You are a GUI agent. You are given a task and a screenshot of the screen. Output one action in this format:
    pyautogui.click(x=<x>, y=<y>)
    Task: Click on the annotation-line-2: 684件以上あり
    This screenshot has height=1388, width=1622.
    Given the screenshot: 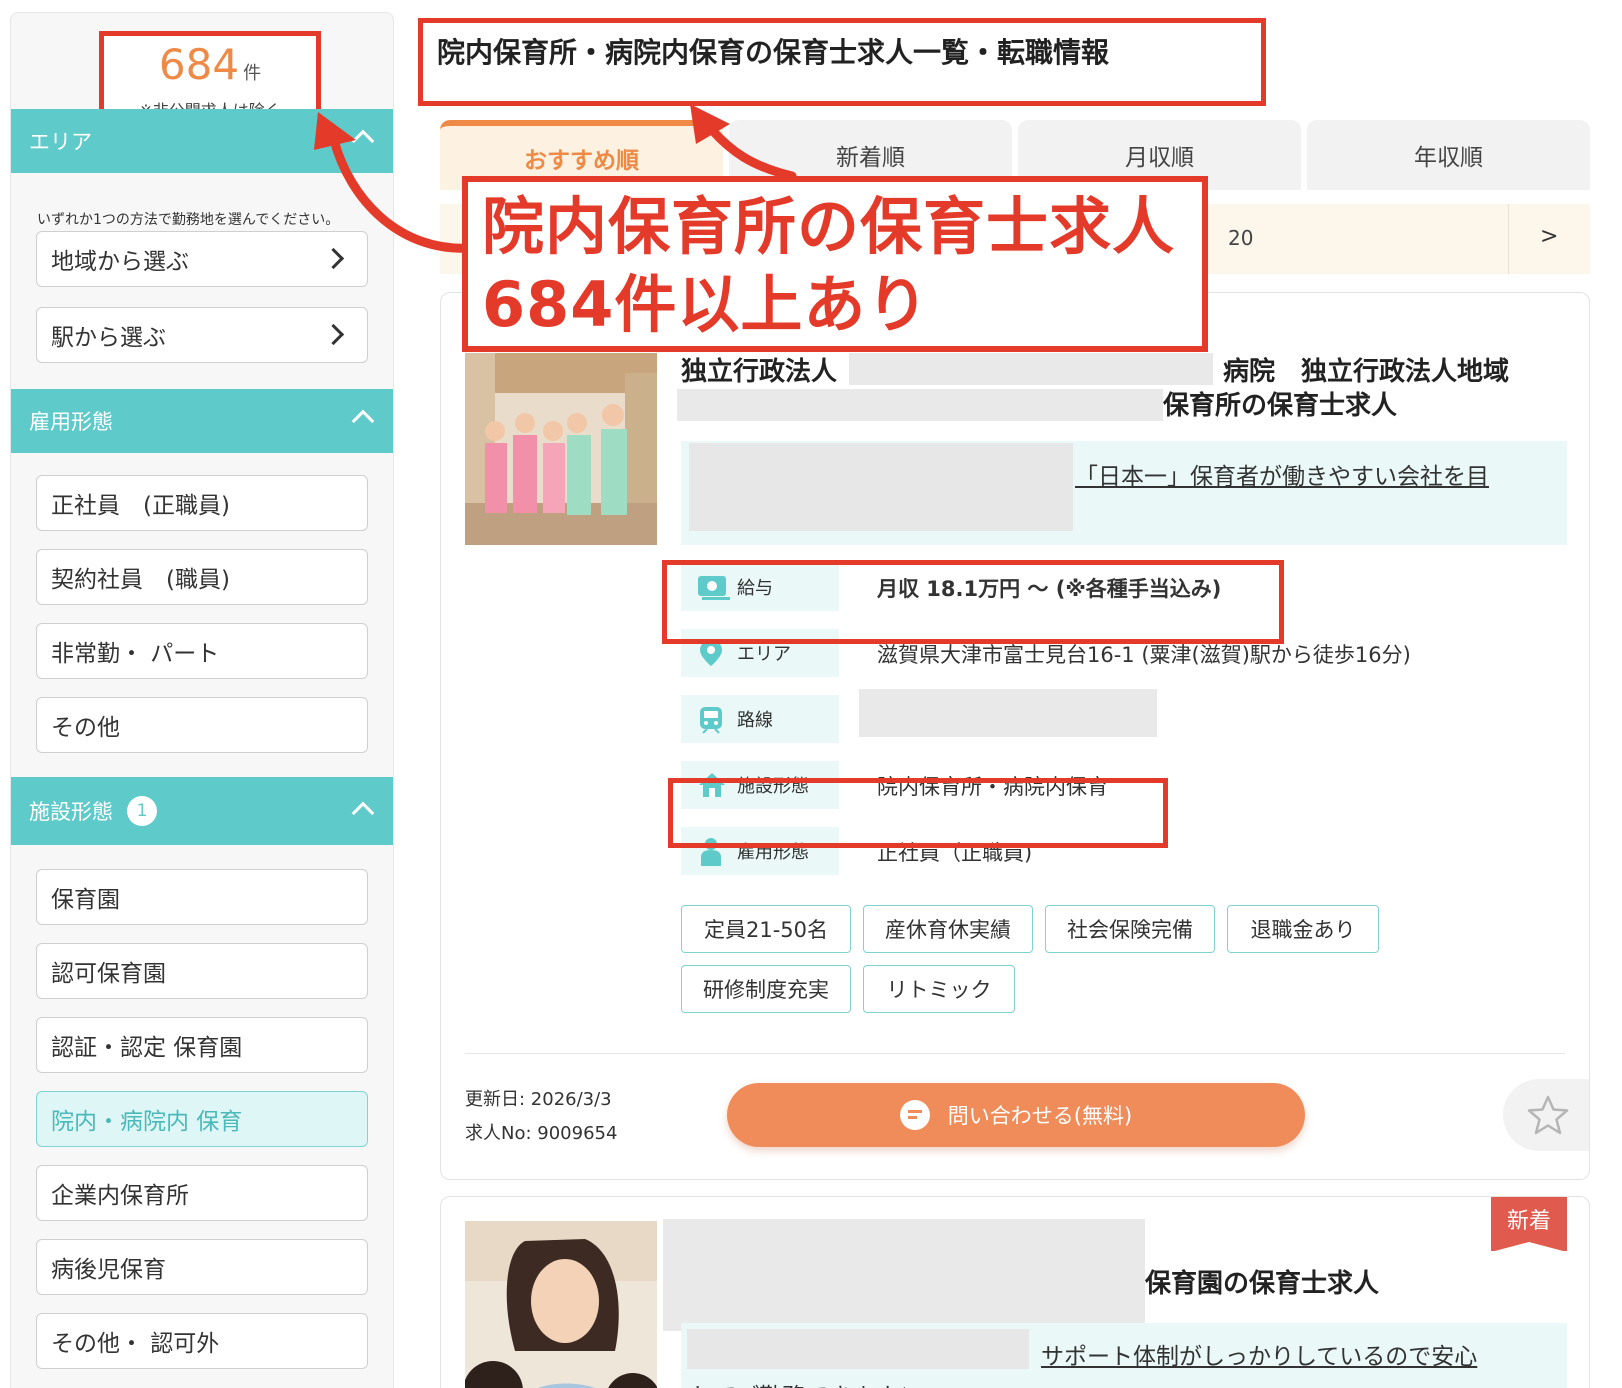 What is the action you would take?
    pyautogui.click(x=706, y=304)
    